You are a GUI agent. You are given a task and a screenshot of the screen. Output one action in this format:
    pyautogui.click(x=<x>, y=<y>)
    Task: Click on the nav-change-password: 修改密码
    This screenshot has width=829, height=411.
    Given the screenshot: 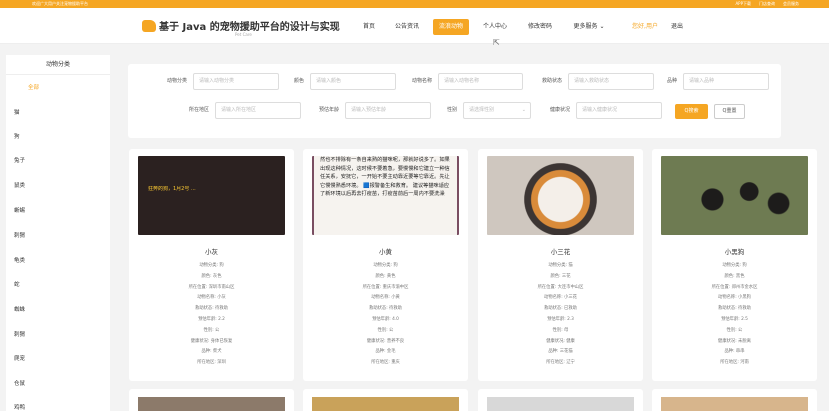 What is the action you would take?
    pyautogui.click(x=540, y=27)
    